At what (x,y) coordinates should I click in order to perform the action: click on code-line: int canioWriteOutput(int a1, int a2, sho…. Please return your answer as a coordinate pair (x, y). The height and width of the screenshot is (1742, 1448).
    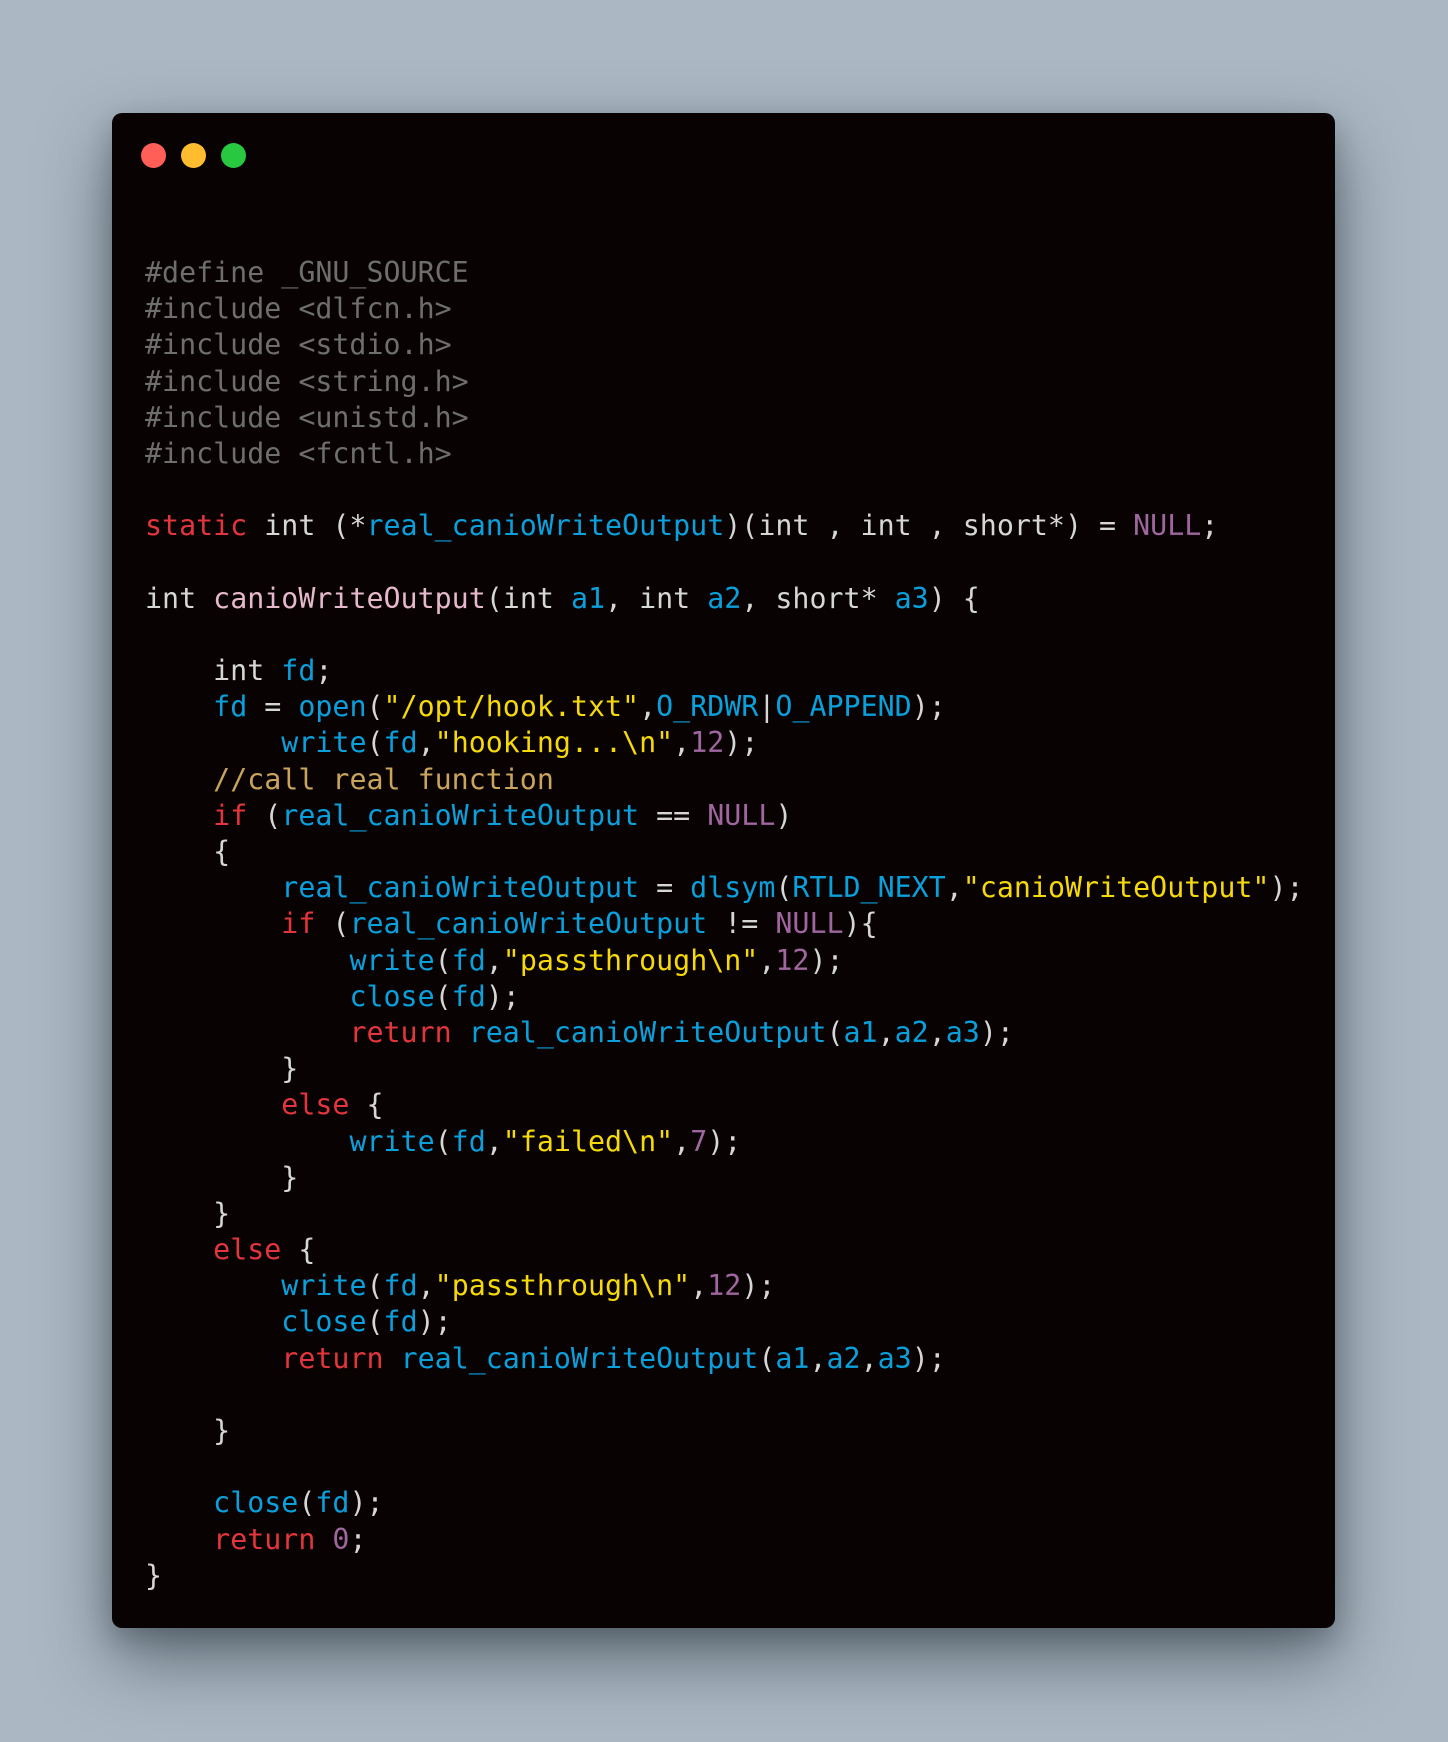
    Looking at the image, I should click on (724, 599).